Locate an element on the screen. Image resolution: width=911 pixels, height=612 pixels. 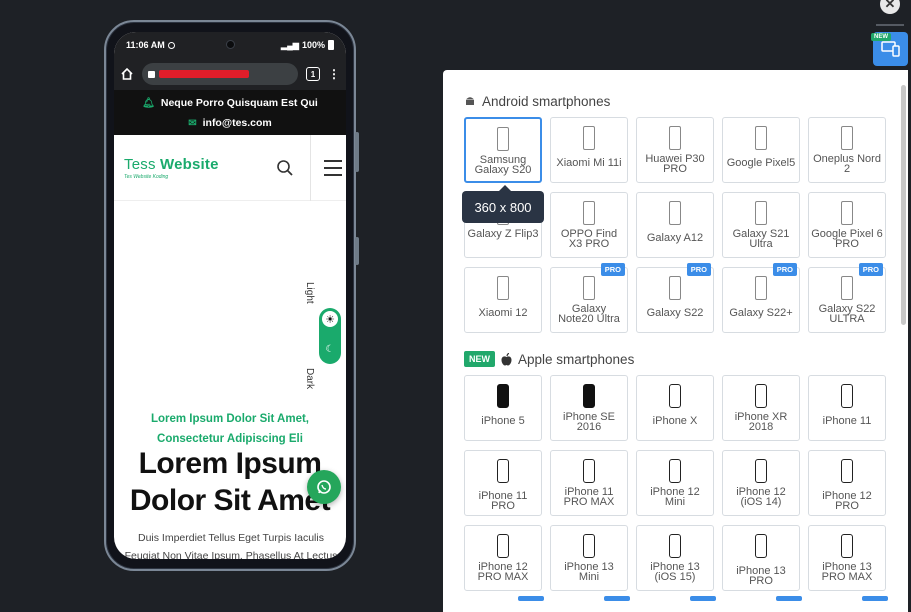
device-card: Google Pixel5 is located at coordinates (761, 150).